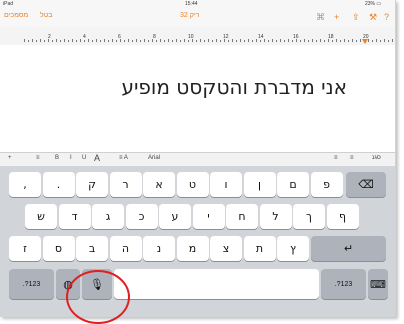  Describe the element at coordinates (309, 216) in the screenshot. I see `key: ך` at that location.